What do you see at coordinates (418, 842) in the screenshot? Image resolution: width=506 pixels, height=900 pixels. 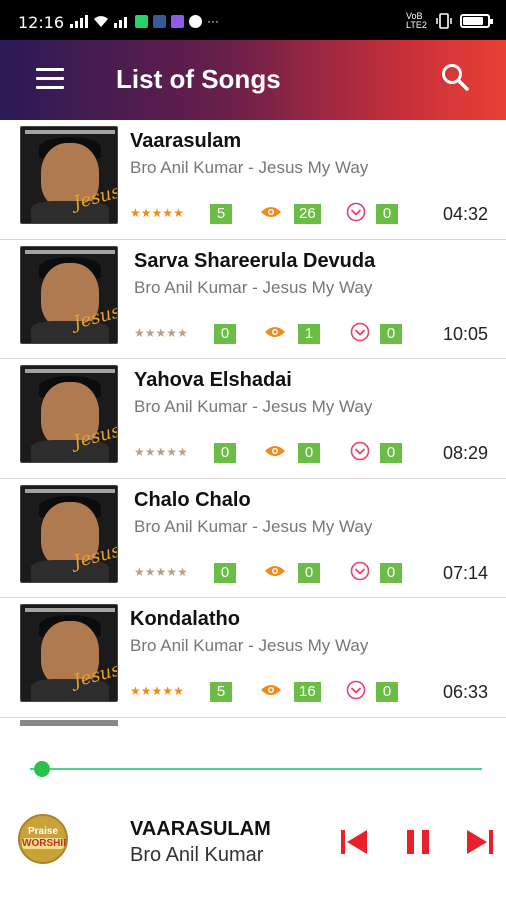 I see `pause-icon` at bounding box center [418, 842].